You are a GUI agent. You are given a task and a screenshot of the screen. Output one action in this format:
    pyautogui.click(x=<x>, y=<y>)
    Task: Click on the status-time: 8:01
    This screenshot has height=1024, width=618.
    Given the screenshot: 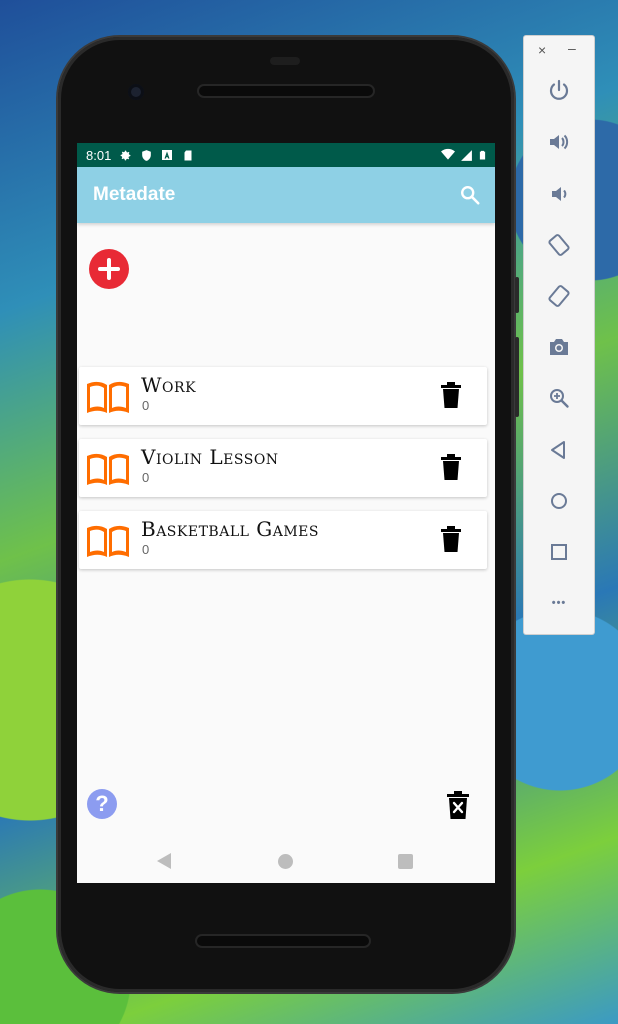 What is the action you would take?
    pyautogui.click(x=99, y=155)
    